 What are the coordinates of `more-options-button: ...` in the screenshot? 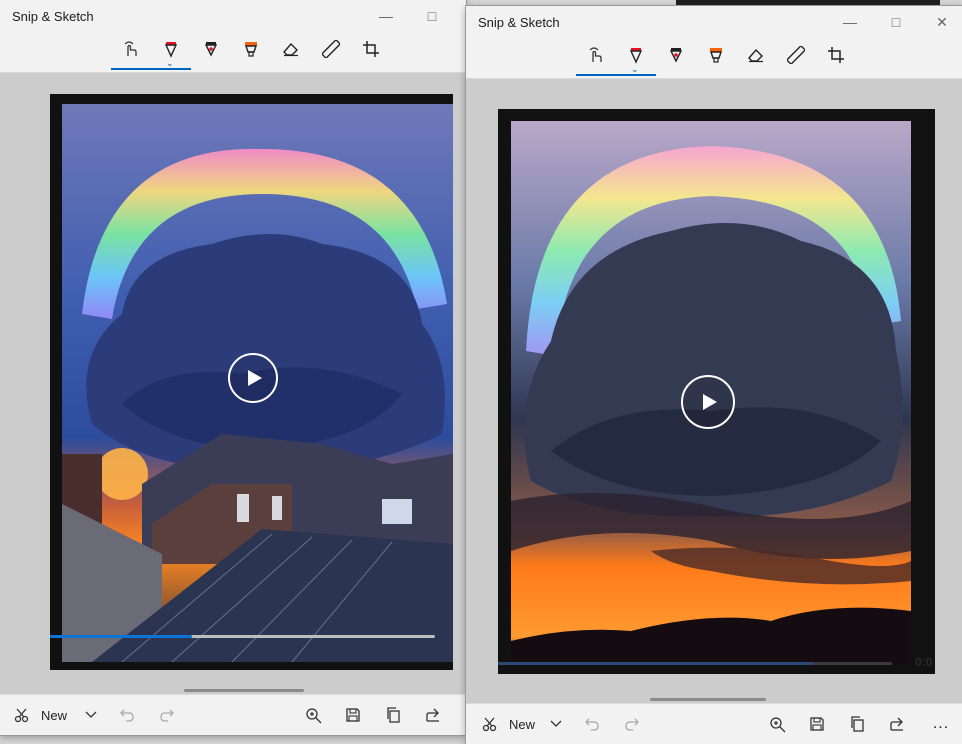 It's located at (941, 724).